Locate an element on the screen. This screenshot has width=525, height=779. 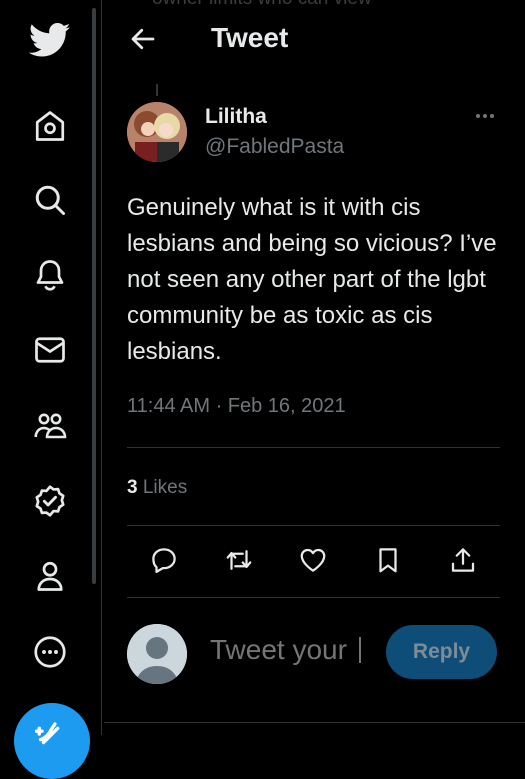
page-header is located at coordinates (314, 36).